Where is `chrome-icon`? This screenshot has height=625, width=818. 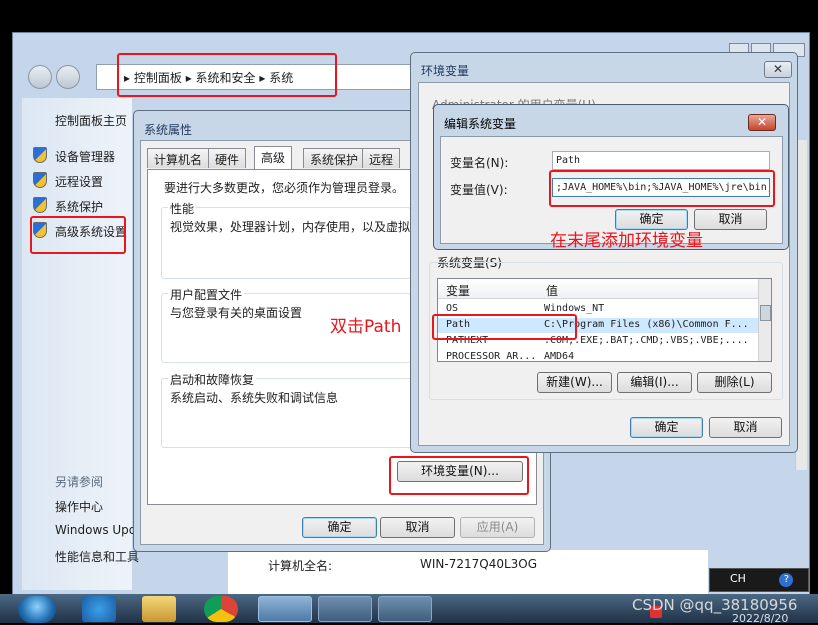
chrome-icon is located at coordinates (221, 609).